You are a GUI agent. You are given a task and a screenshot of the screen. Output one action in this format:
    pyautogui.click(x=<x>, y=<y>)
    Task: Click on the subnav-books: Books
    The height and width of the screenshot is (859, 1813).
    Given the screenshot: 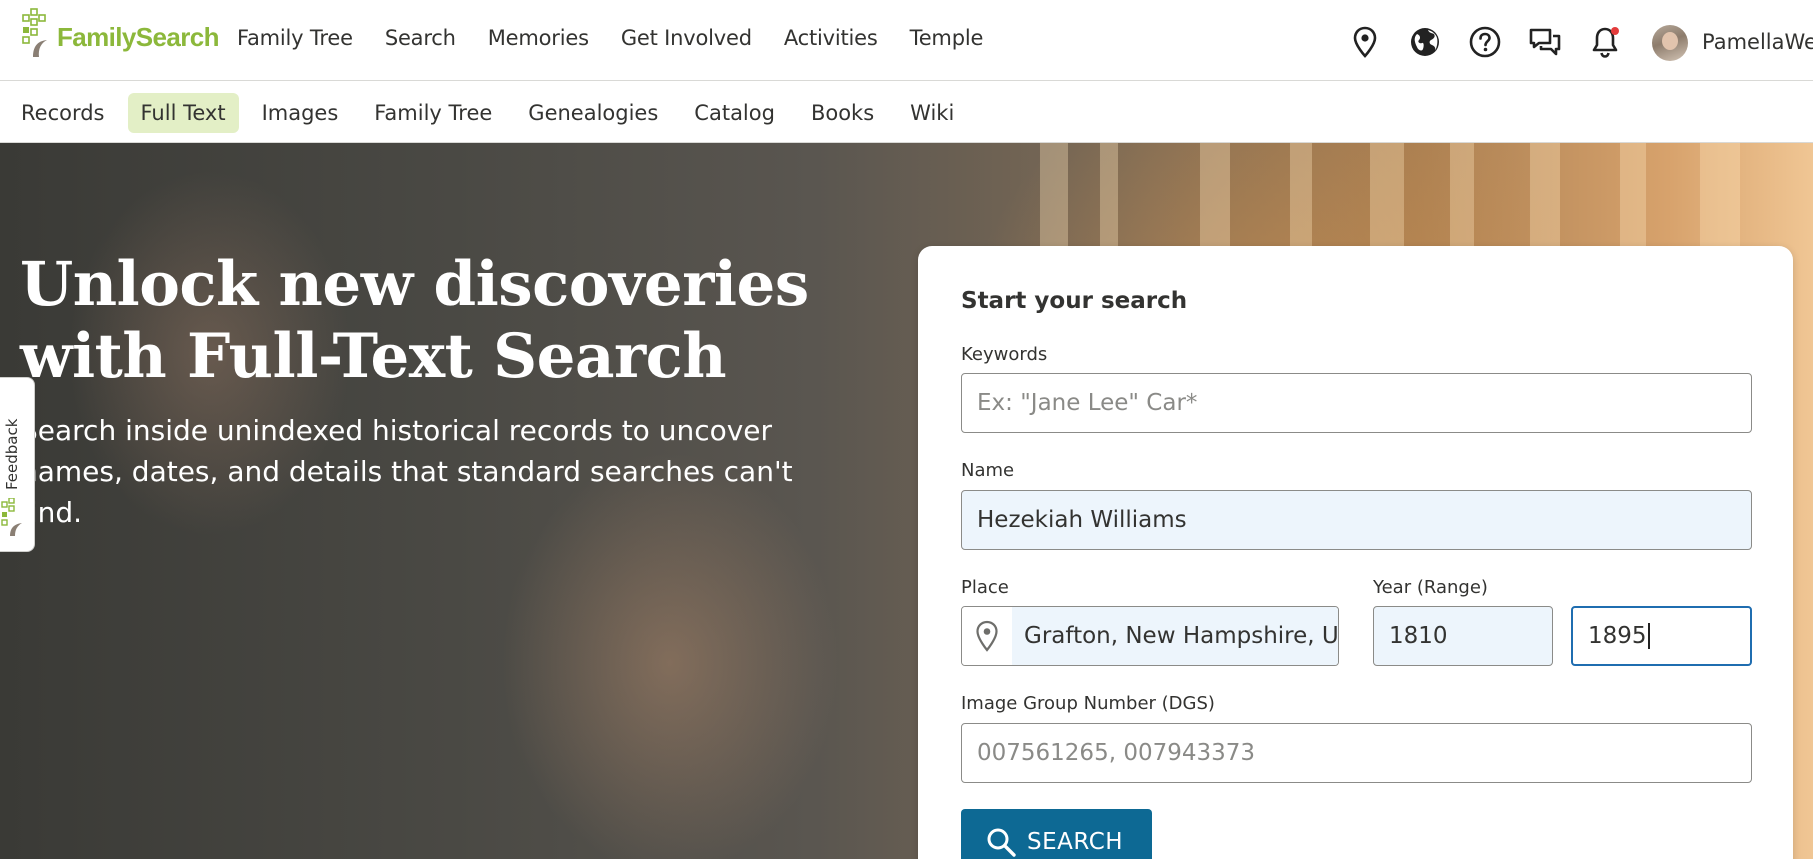 What is the action you would take?
    pyautogui.click(x=842, y=113)
    